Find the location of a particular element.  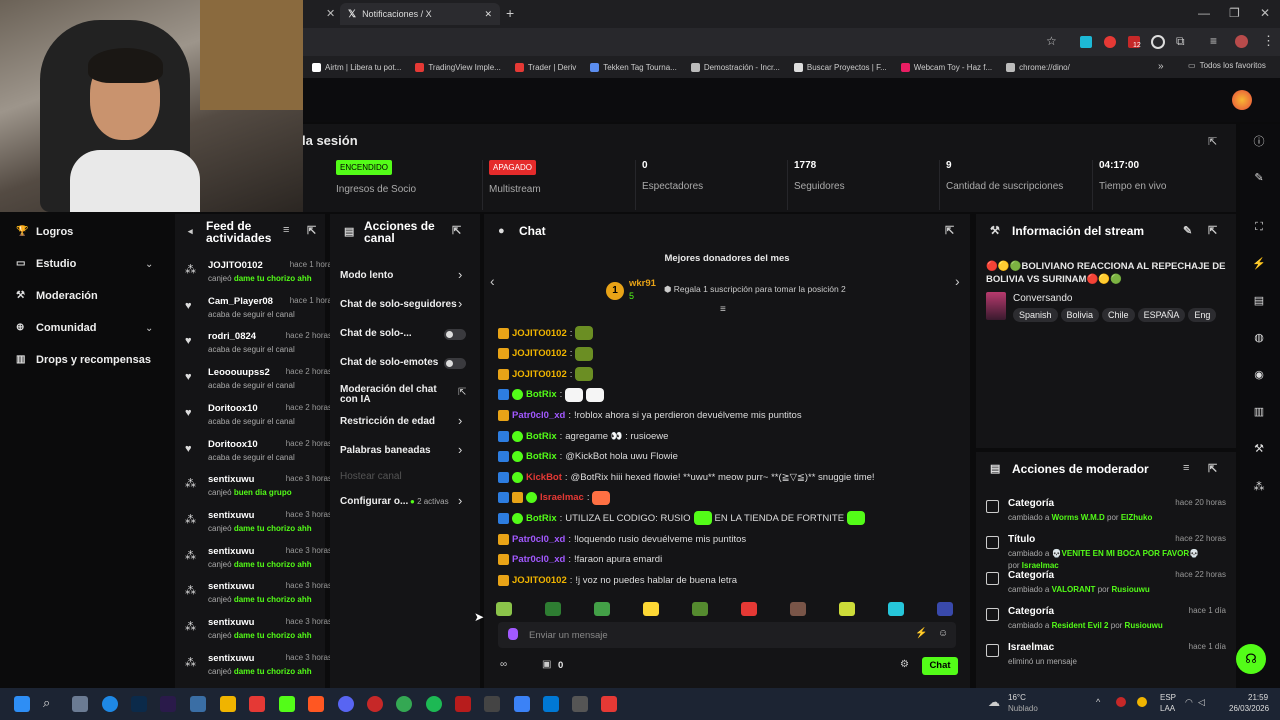

mod-action-user: Israelmac is located at coordinates (1040, 565).